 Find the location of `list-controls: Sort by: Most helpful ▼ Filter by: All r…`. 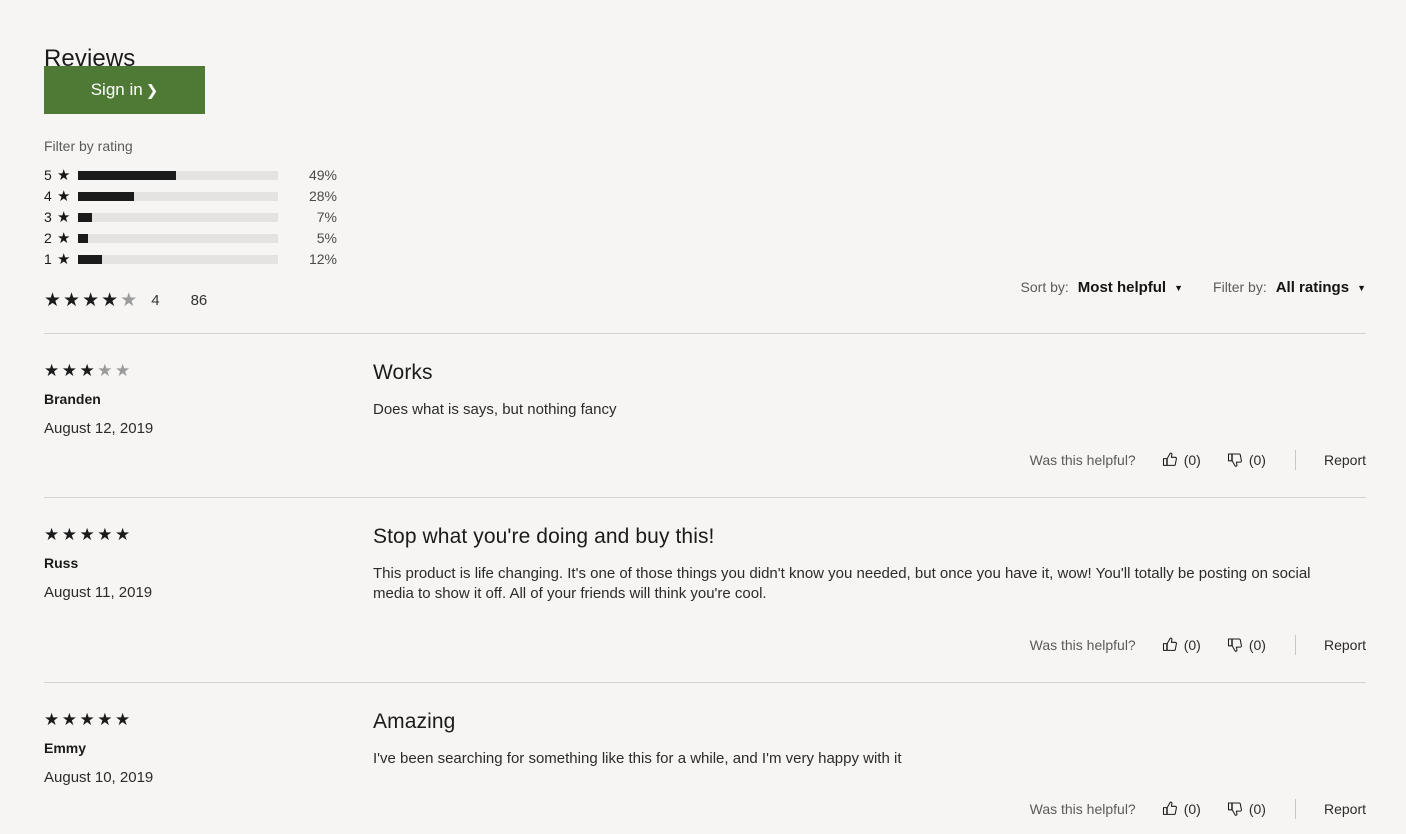

list-controls: Sort by: Most helpful ▼ Filter by: All r… is located at coordinates (1193, 287).